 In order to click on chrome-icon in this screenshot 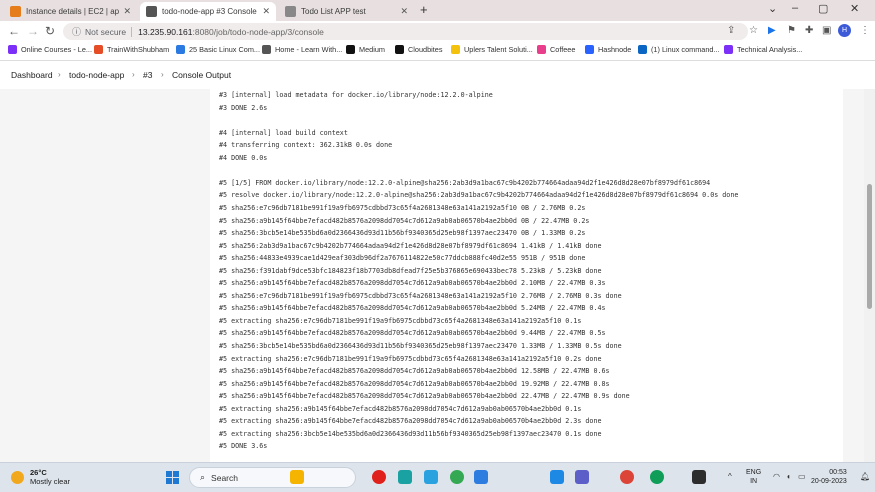, I will do `click(457, 477)`.